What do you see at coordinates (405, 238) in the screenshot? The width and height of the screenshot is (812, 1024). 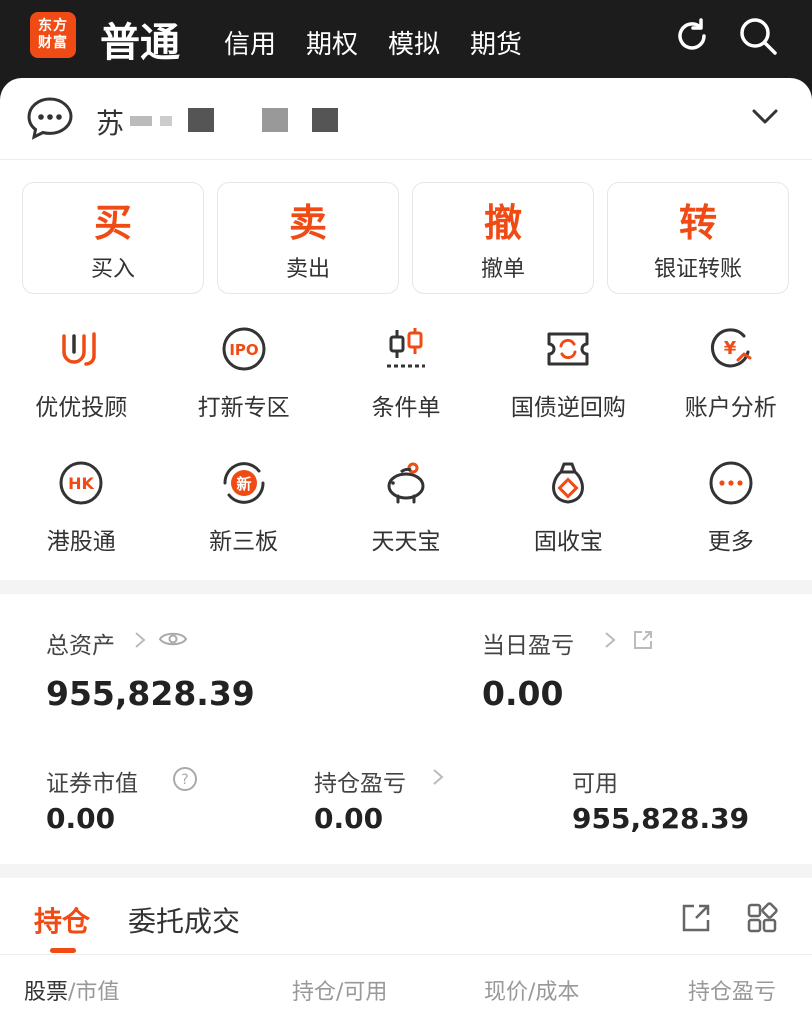 I see `trade-actions: 买 买入 卖 卖出 撤 撤单 转 银证转账` at bounding box center [405, 238].